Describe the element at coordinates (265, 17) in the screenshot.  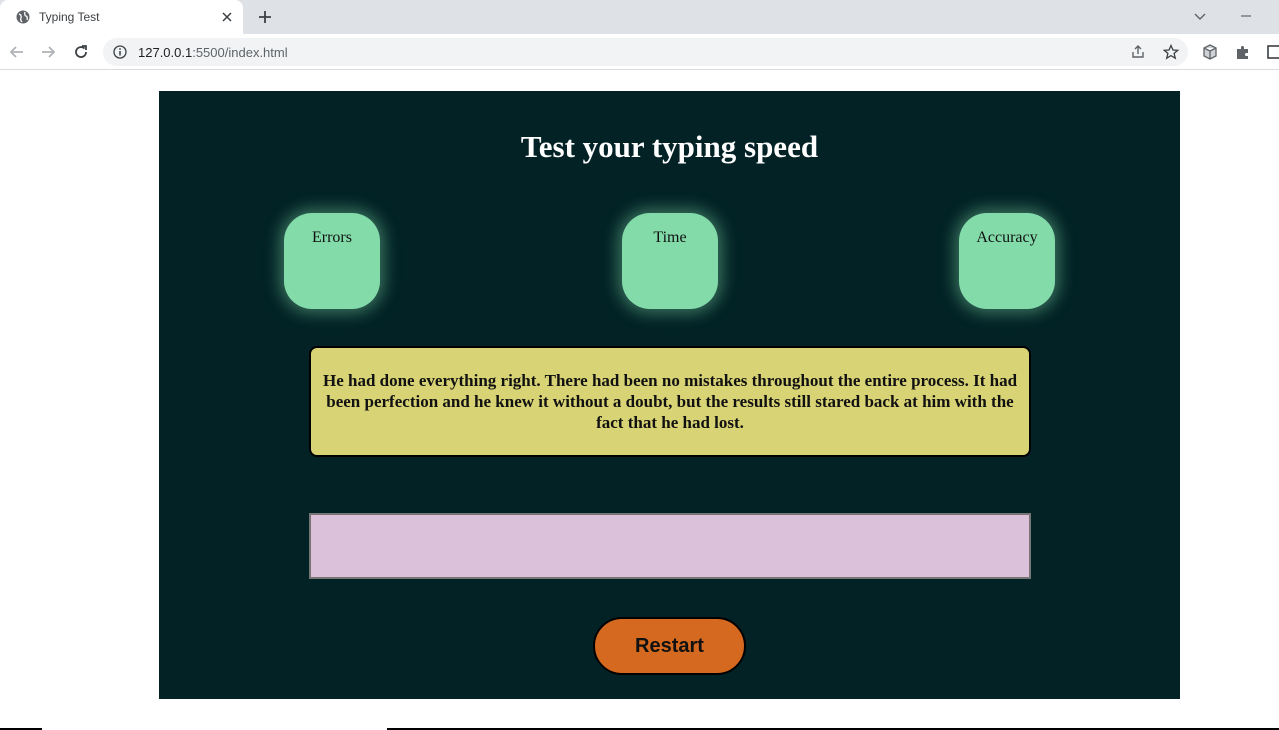
I see `new-tab-icon` at that location.